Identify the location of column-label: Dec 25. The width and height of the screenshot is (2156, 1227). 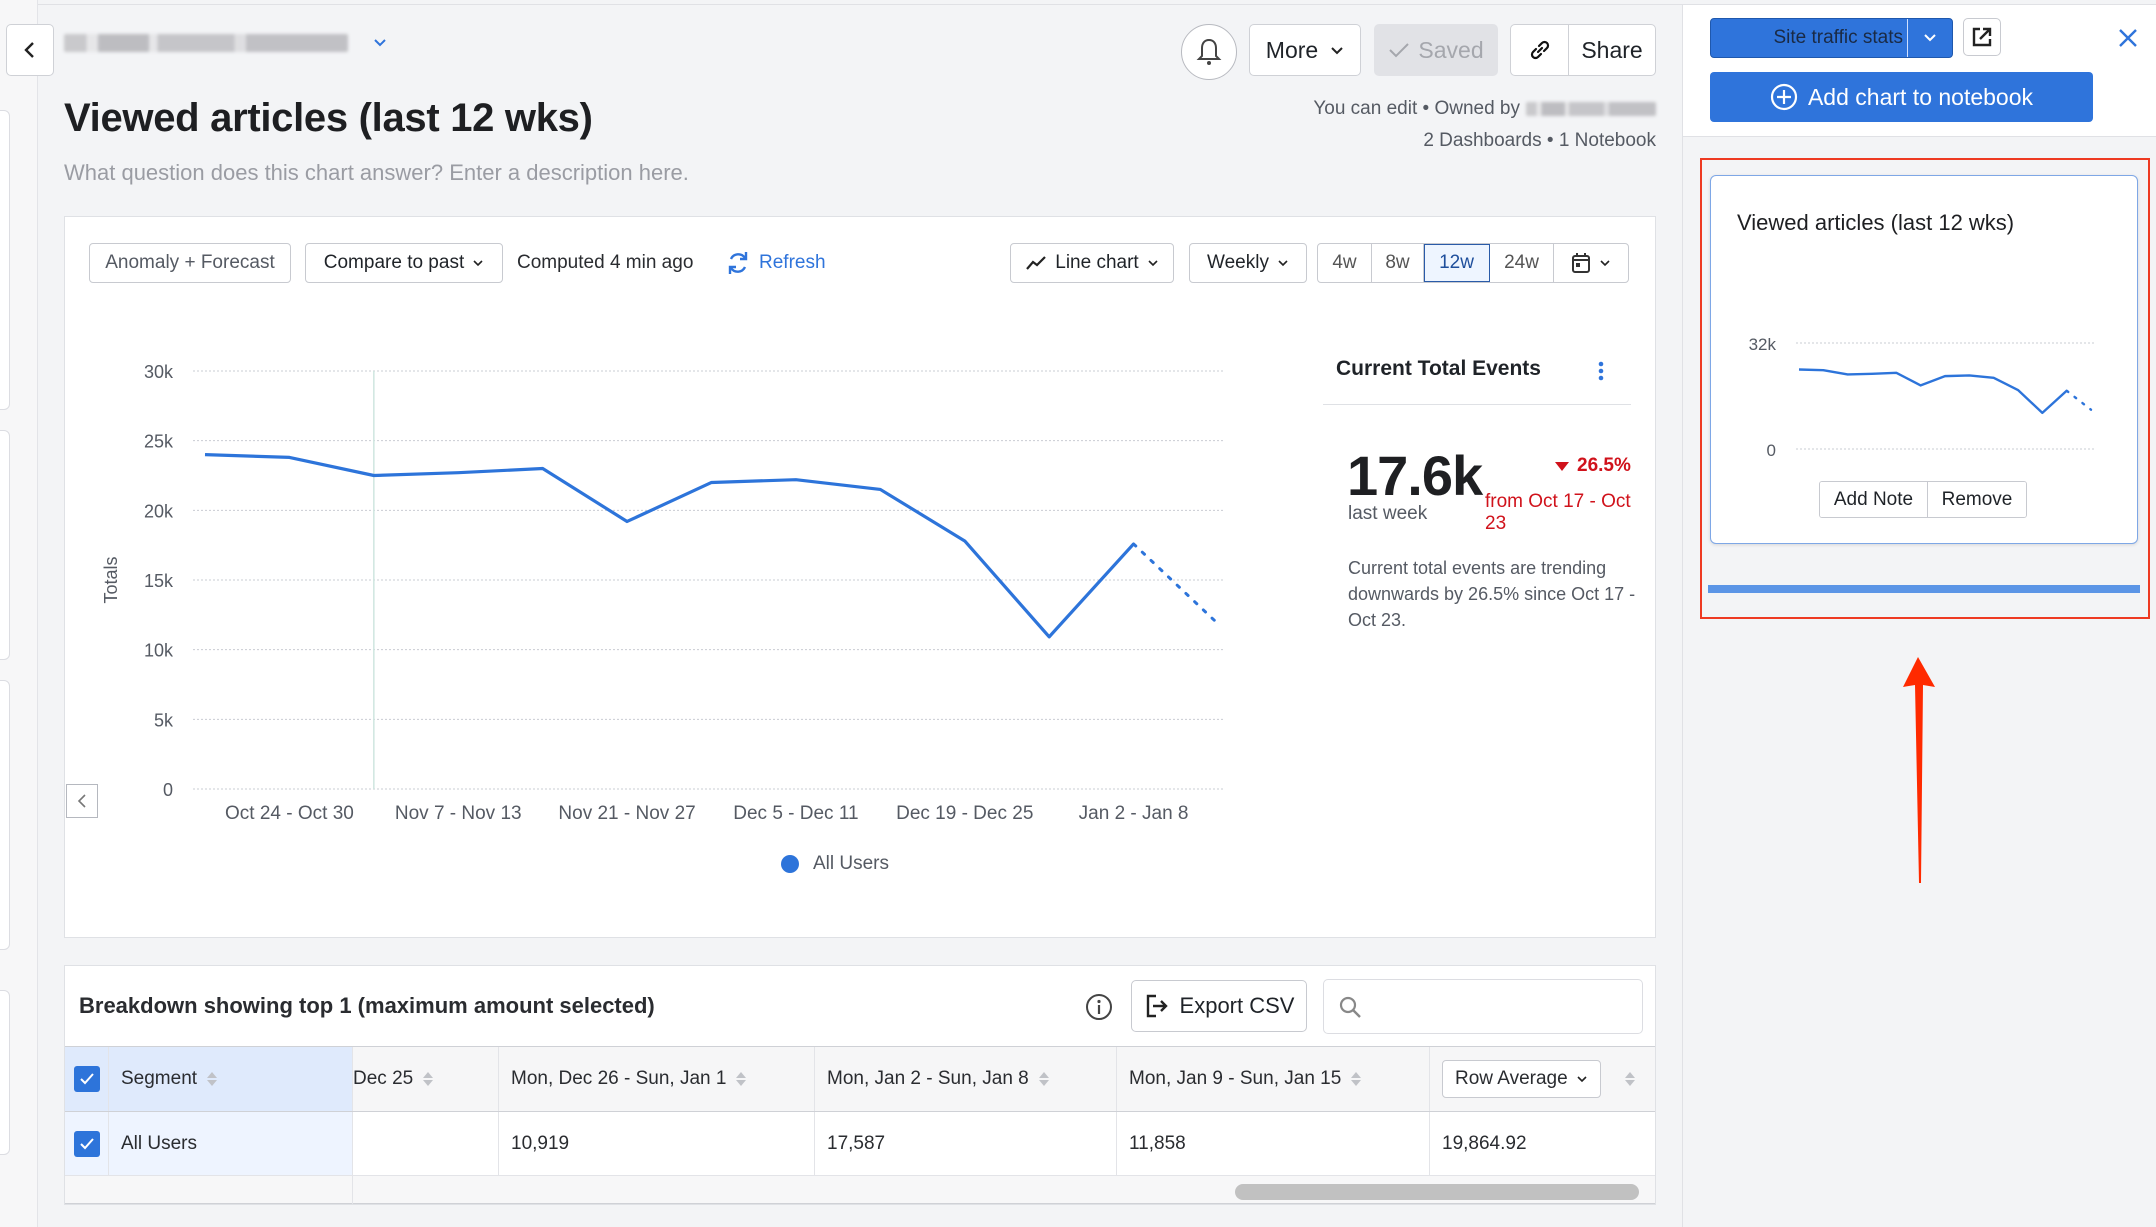
(383, 1078).